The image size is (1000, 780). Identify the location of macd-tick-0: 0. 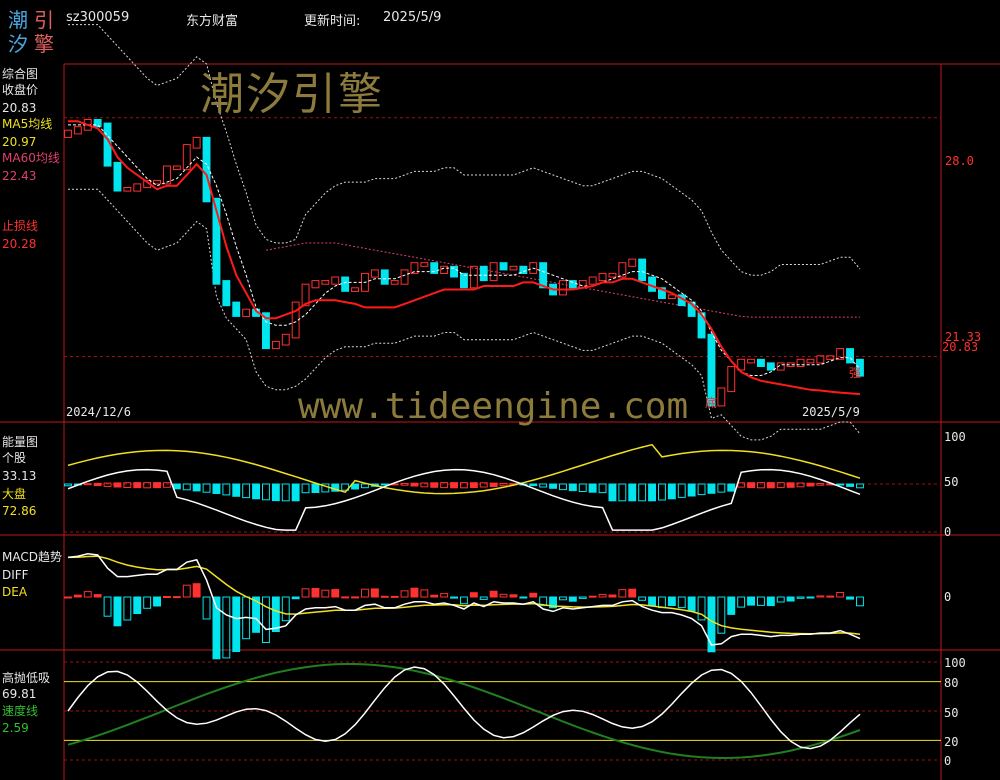
(948, 597).